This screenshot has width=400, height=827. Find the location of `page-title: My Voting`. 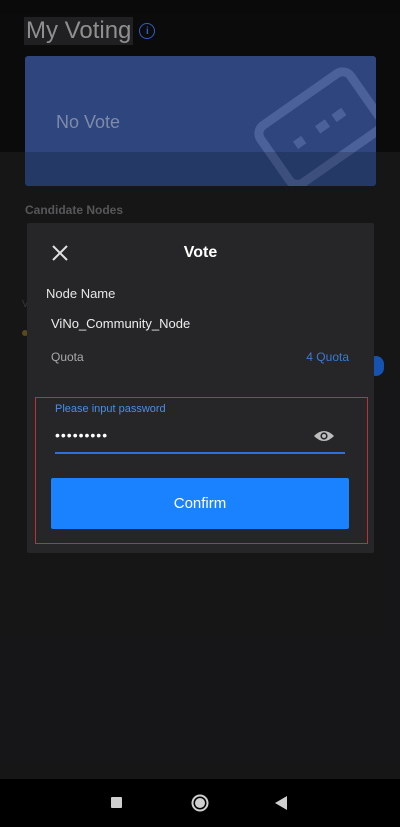

page-title: My Voting is located at coordinates (79, 31).